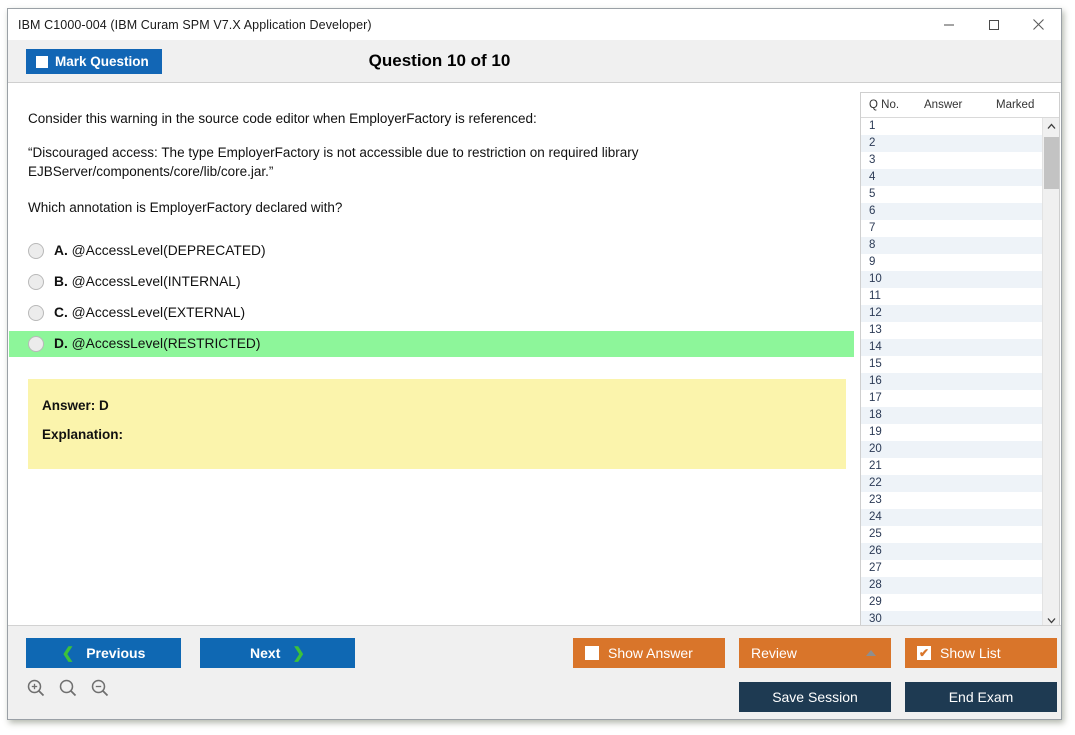 The image size is (1075, 735). I want to click on question-list-row: 3, so click(951, 160).